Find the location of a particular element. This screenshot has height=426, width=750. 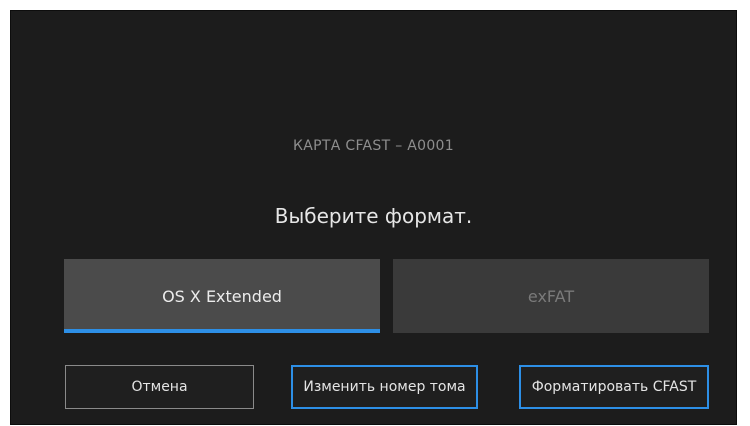

format-option-label: OS X Extended is located at coordinates (222, 296).